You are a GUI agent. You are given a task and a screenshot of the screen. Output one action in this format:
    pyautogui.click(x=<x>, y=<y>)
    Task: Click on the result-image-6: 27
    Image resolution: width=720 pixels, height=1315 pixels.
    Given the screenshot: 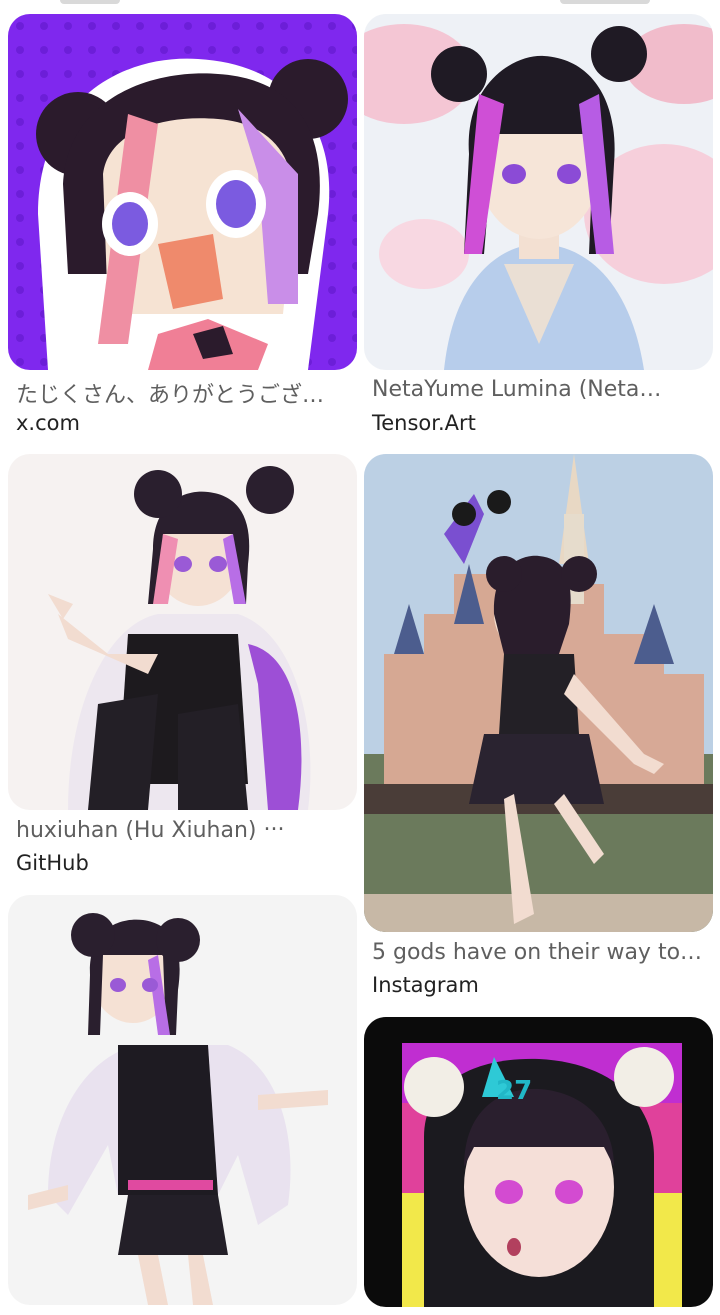 What is the action you would take?
    pyautogui.click(x=538, y=1162)
    